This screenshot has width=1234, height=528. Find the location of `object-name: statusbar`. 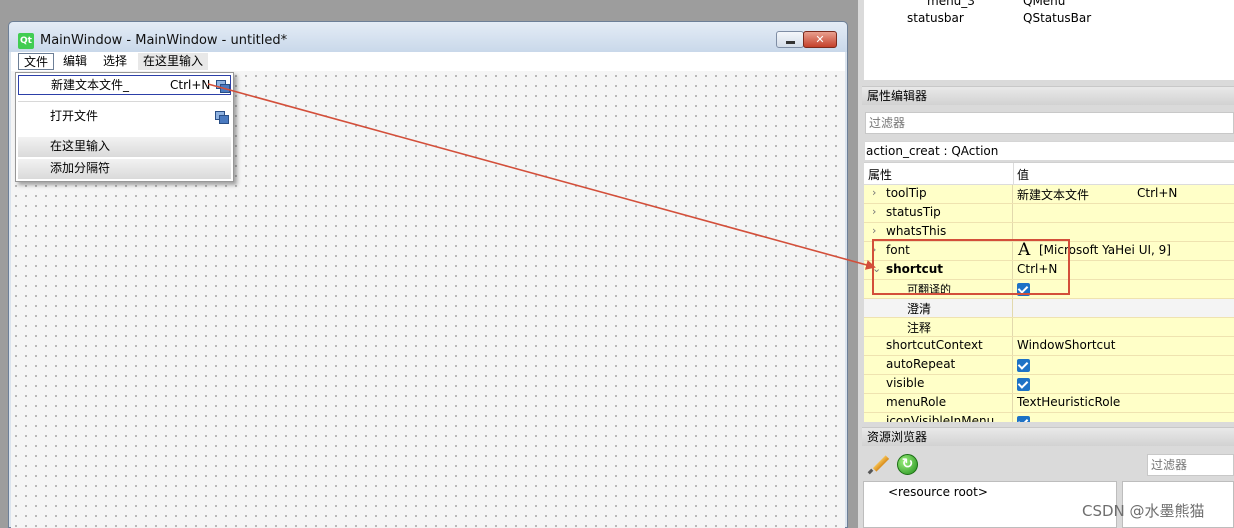

object-name: statusbar is located at coordinates (935, 18).